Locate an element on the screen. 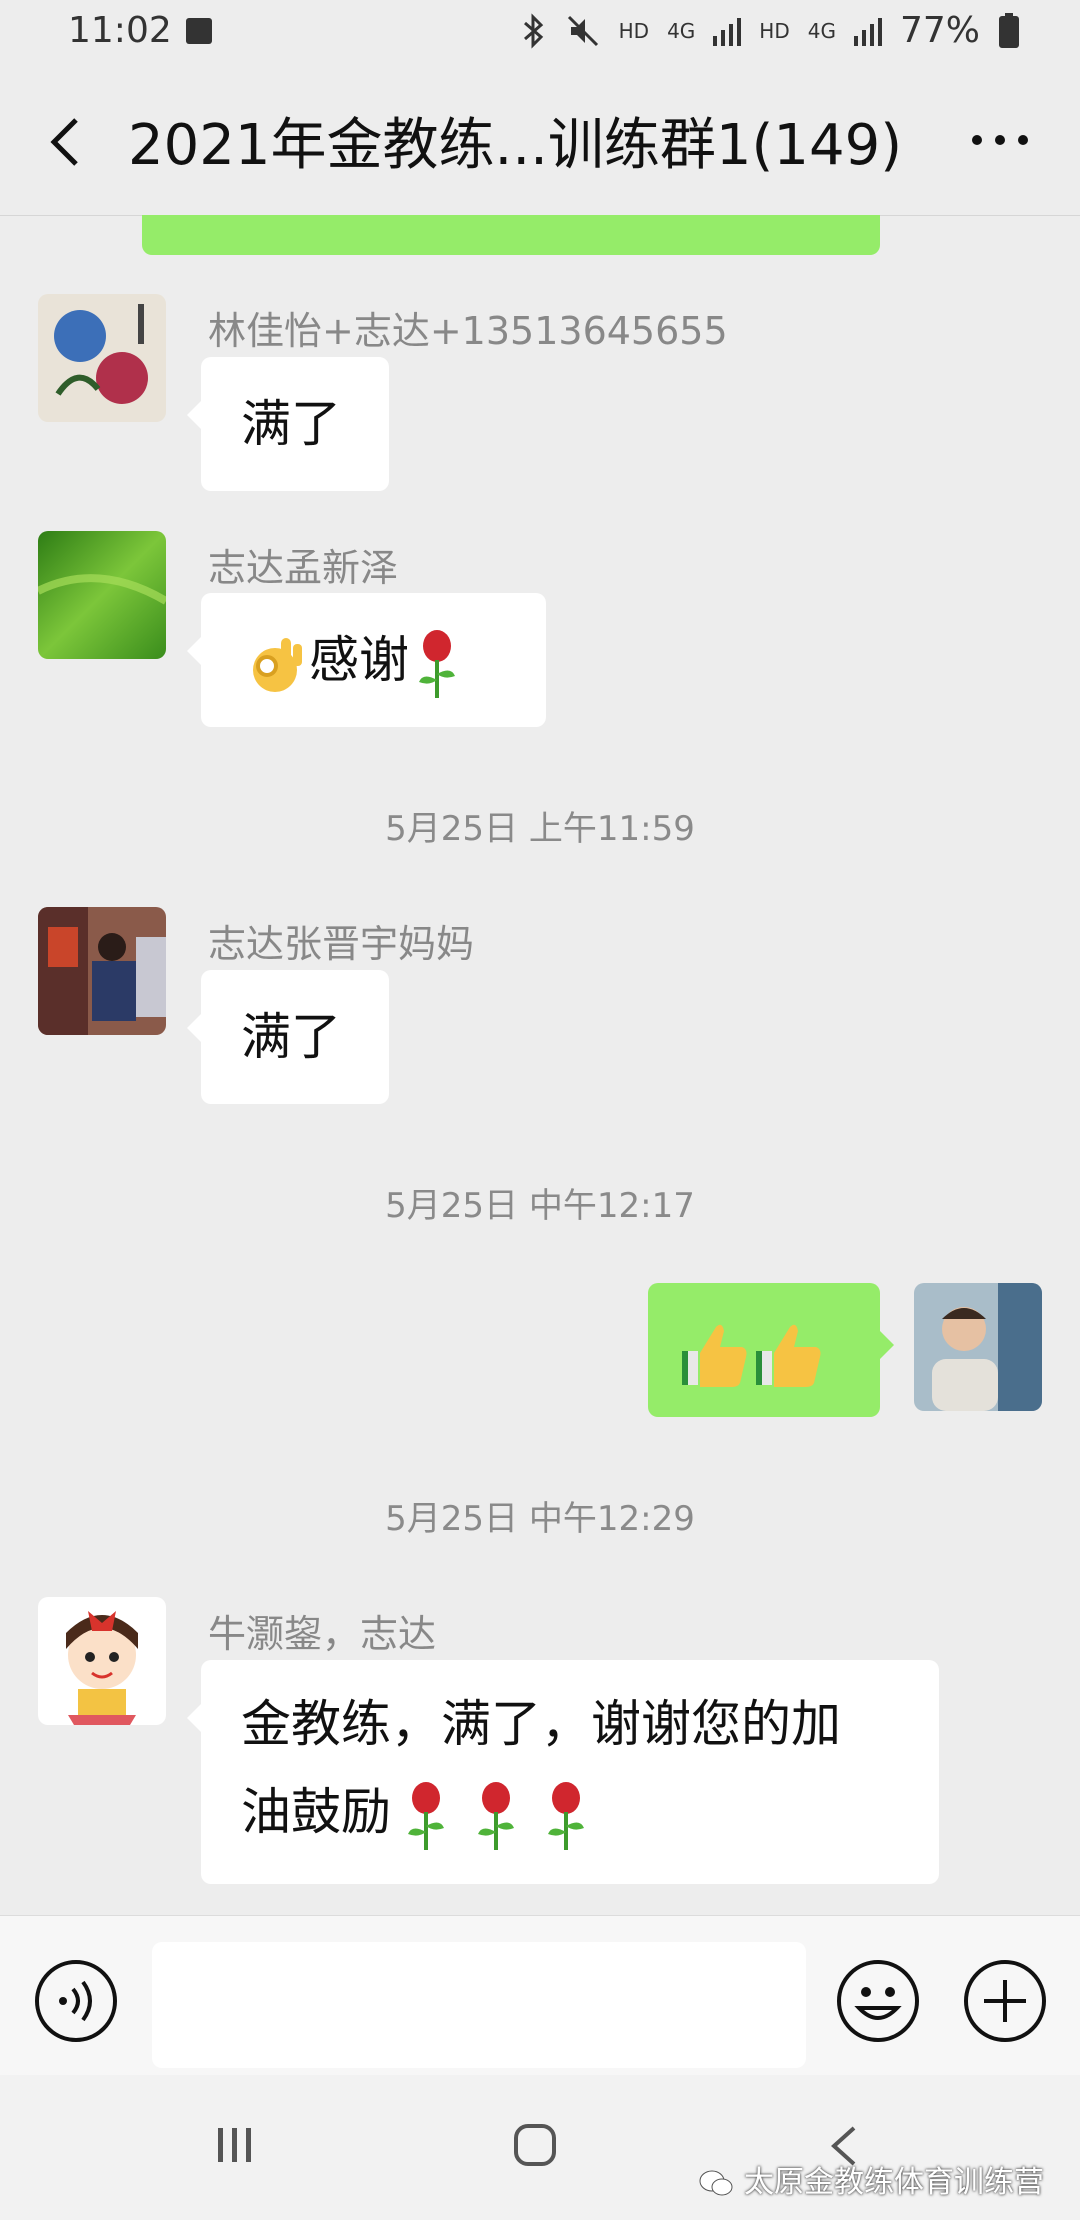 This screenshot has width=1080, height=2220. battery-percent: 77% is located at coordinates (939, 30).